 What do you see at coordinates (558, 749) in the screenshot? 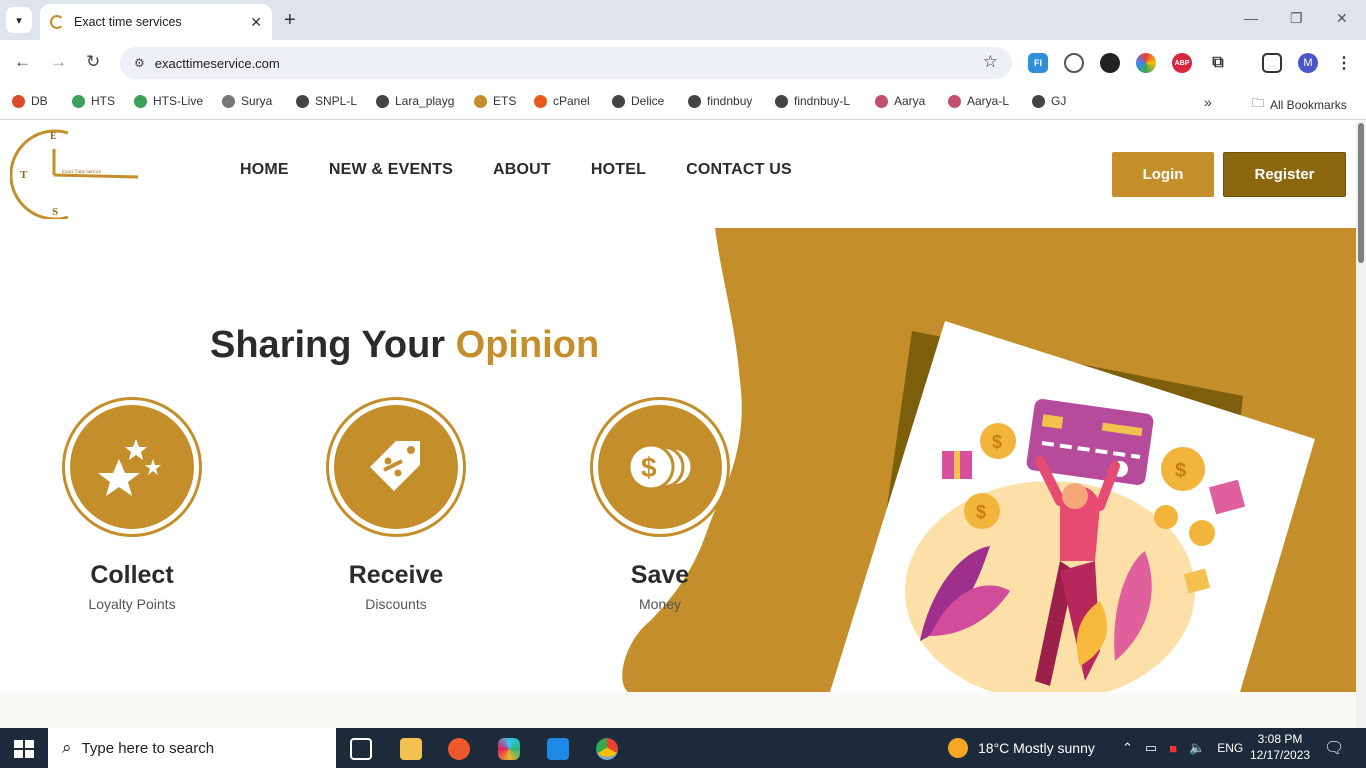
I see `vscode-icon` at bounding box center [558, 749].